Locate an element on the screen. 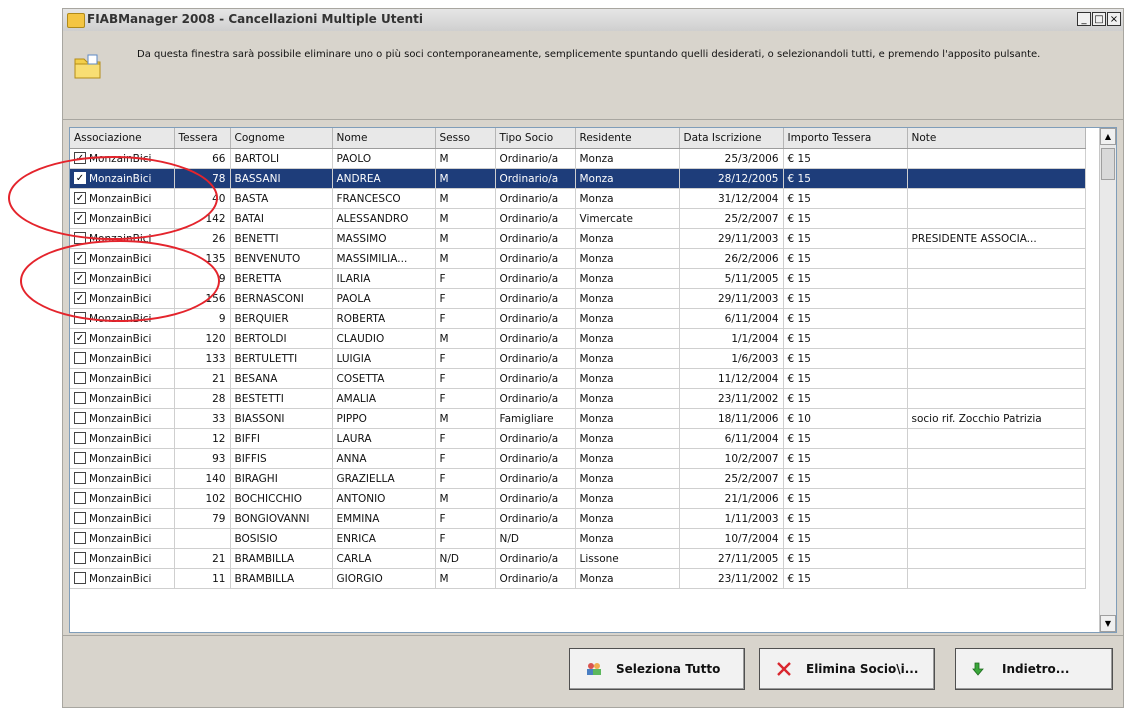 The image size is (1136, 716). table-cell: BESANA is located at coordinates (281, 378).